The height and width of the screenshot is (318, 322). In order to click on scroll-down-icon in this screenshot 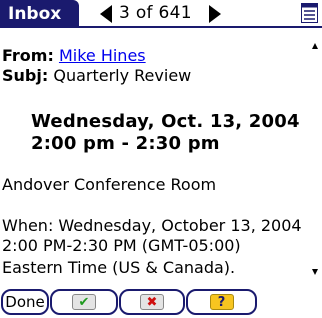, I will do `click(315, 272)`.